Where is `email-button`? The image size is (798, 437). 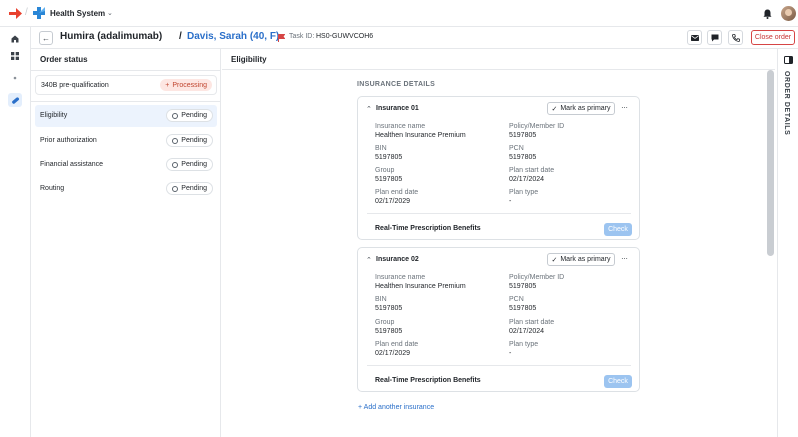 email-button is located at coordinates (694, 37).